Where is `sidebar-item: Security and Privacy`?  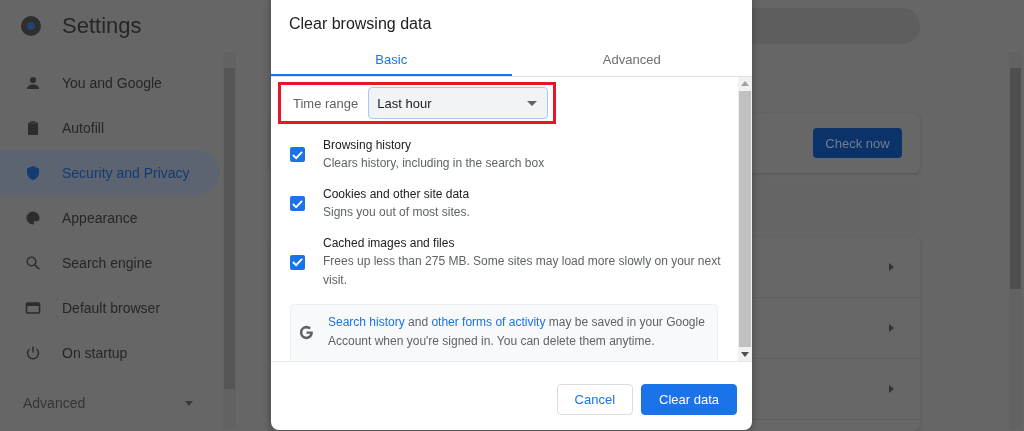 sidebar-item: Security and Privacy is located at coordinates (109, 172).